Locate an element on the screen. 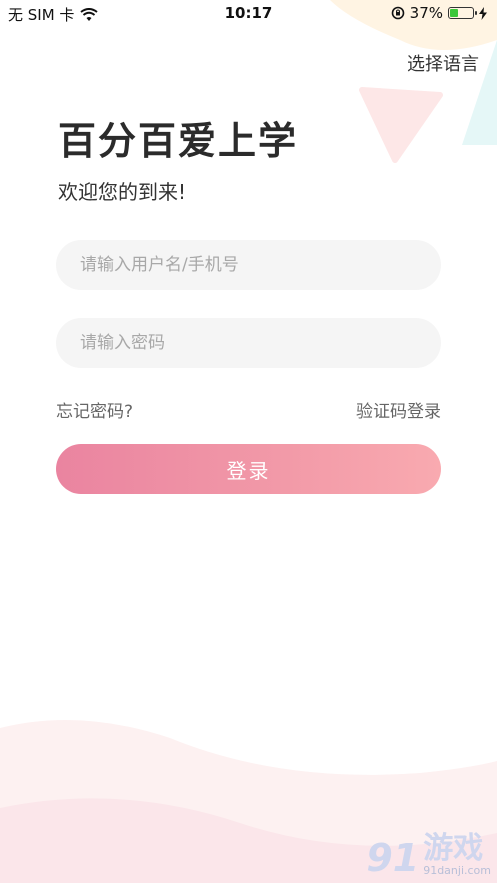 Image resolution: width=497 pixels, height=883 pixels. watermark-text-group: 游戏 91danji.com is located at coordinates (457, 854).